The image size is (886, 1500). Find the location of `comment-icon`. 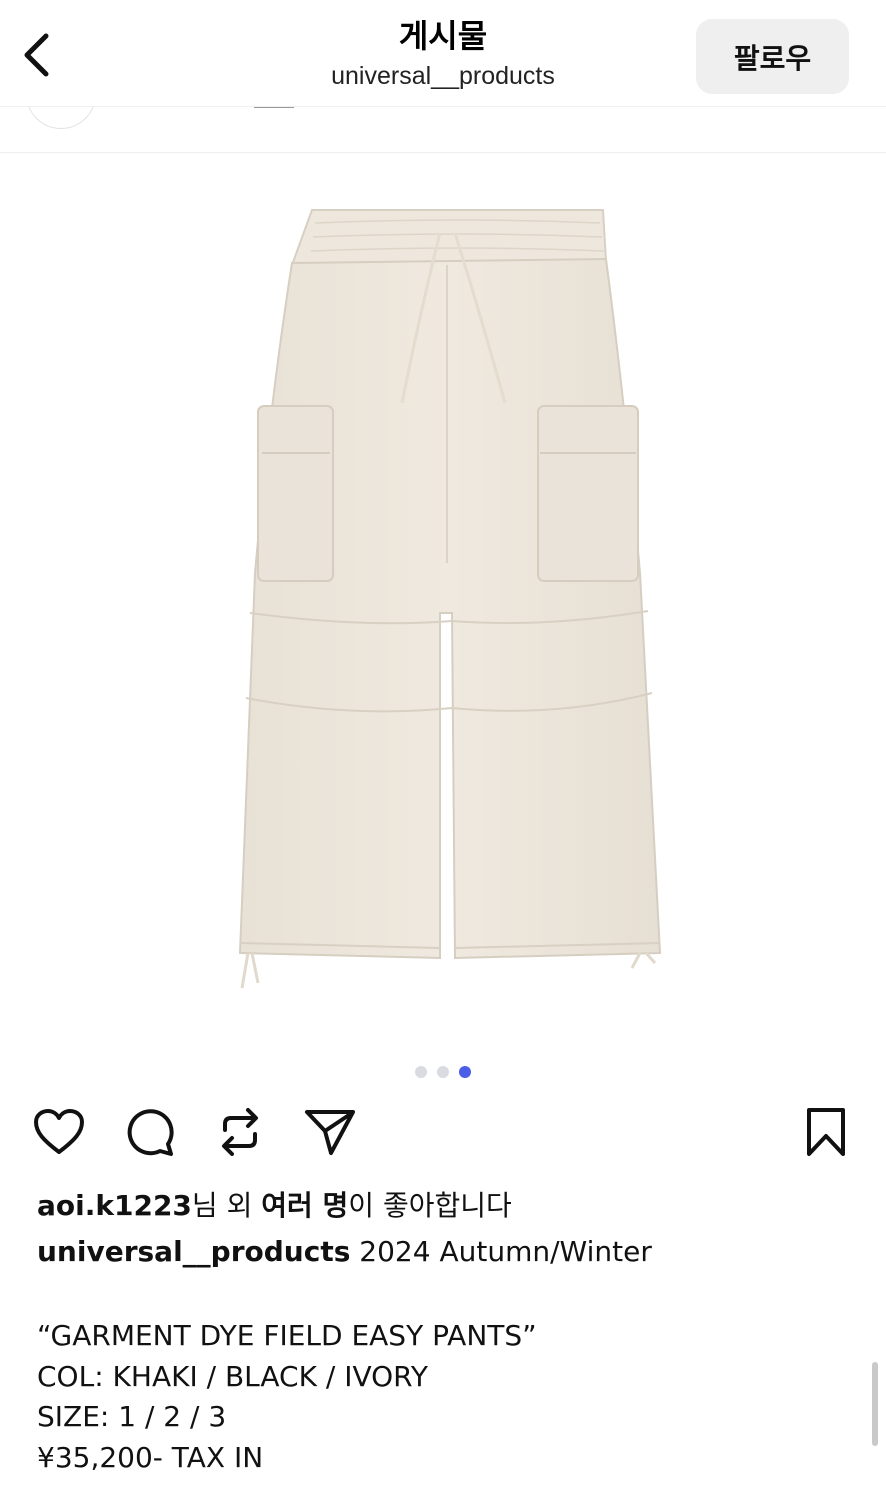

comment-icon is located at coordinates (150, 1132).